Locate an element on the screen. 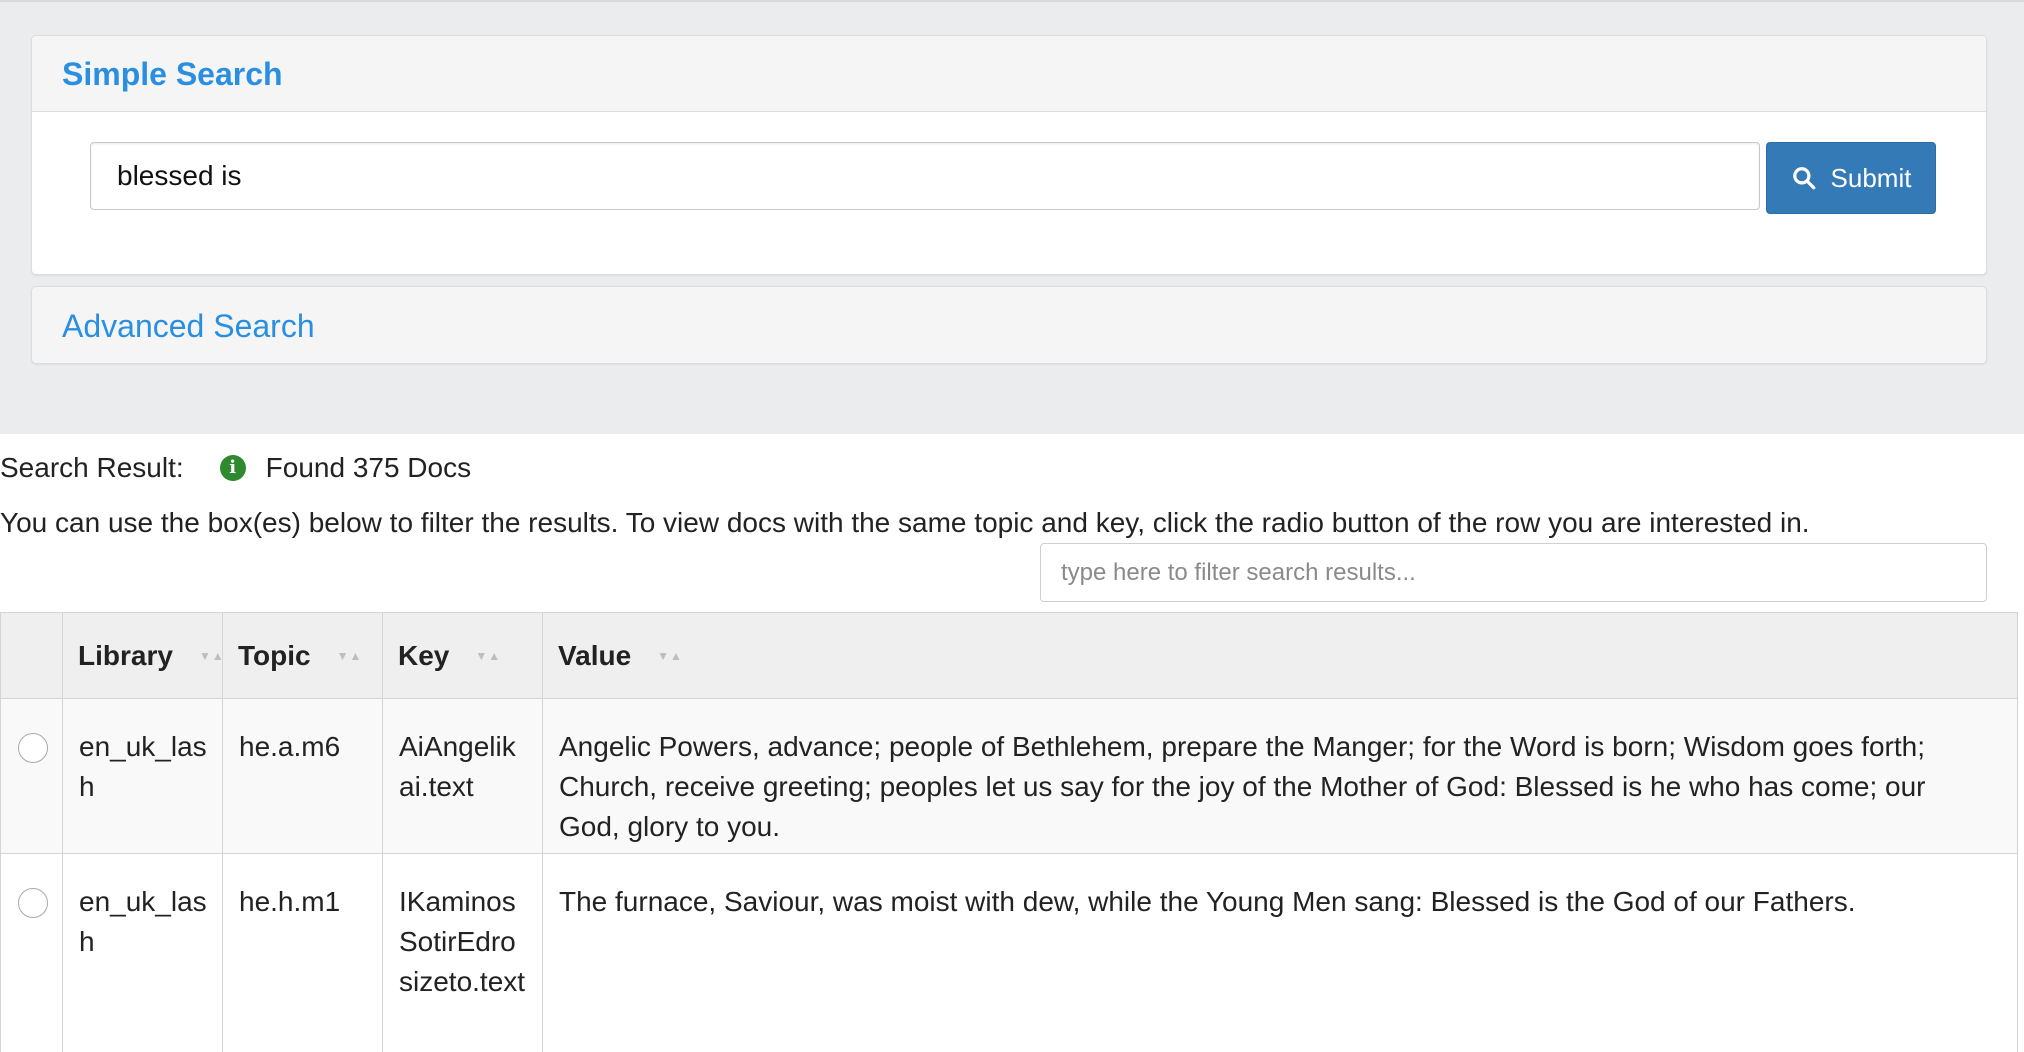 The width and height of the screenshot is (2024, 1052). column-header-key: Key ▼▲ is located at coordinates (441, 656).